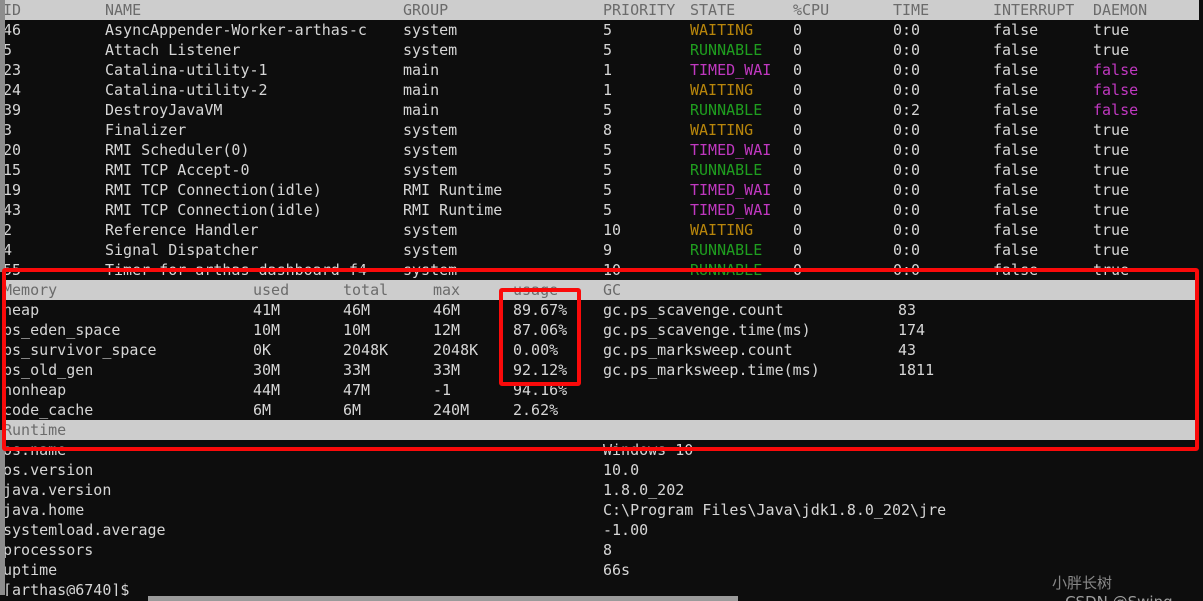 Image resolution: width=1203 pixels, height=601 pixels. I want to click on thread-name: RMI Scheduler(0), so click(177, 150).